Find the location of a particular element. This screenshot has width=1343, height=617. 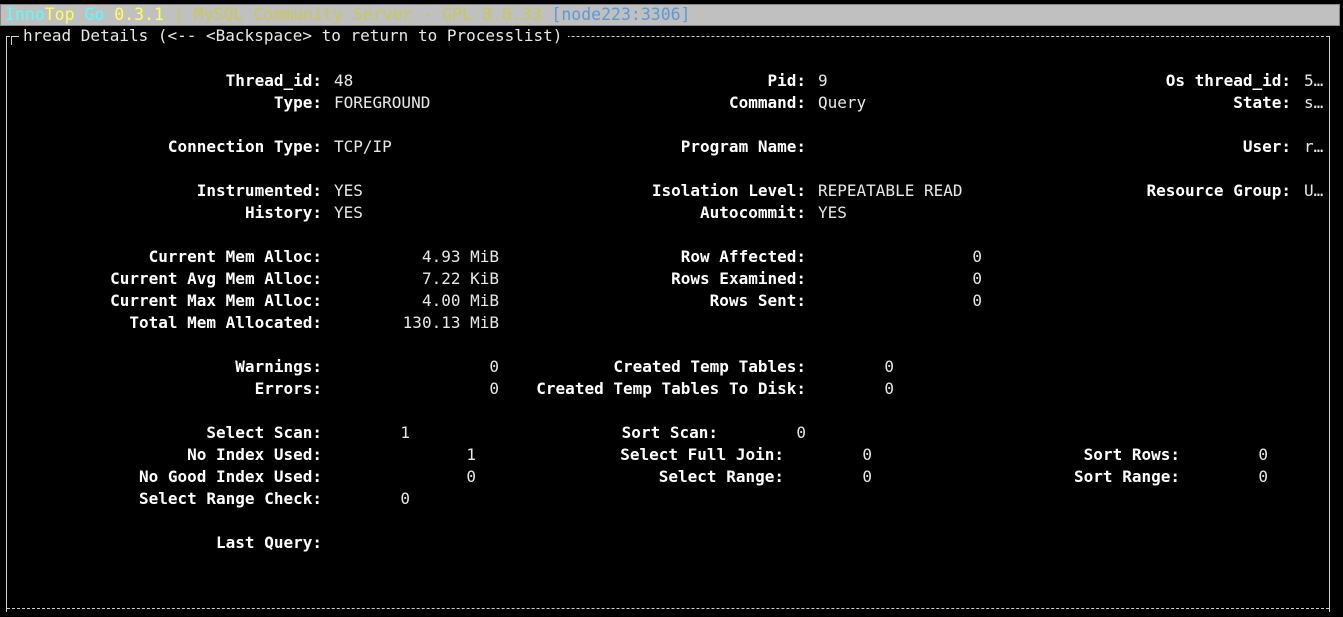

errors-value: 0 is located at coordinates (494, 388).